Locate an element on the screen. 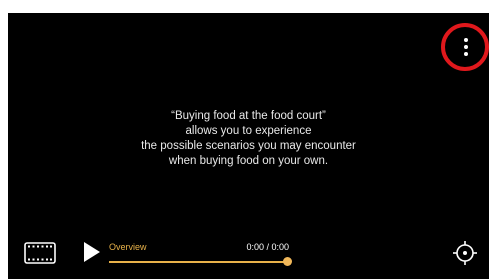  filmstrip-button is located at coordinates (40, 253).